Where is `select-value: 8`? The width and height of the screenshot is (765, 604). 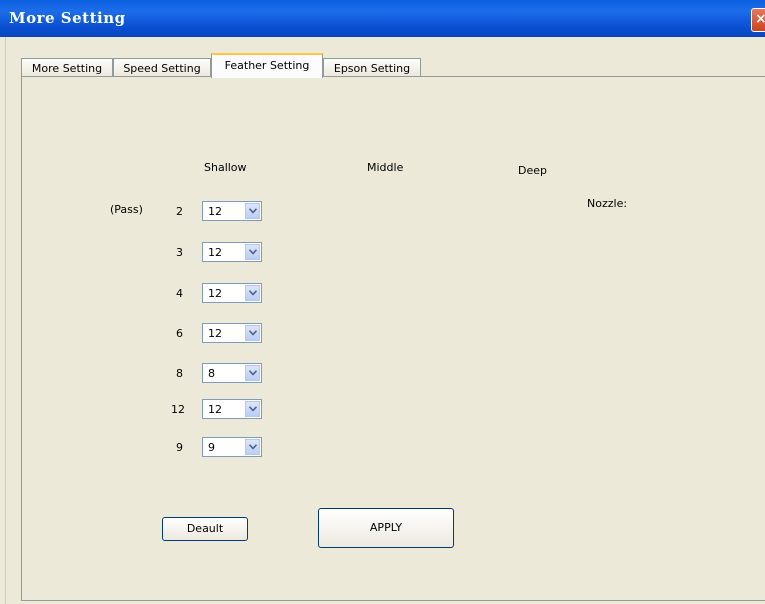
select-value: 8 is located at coordinates (211, 373).